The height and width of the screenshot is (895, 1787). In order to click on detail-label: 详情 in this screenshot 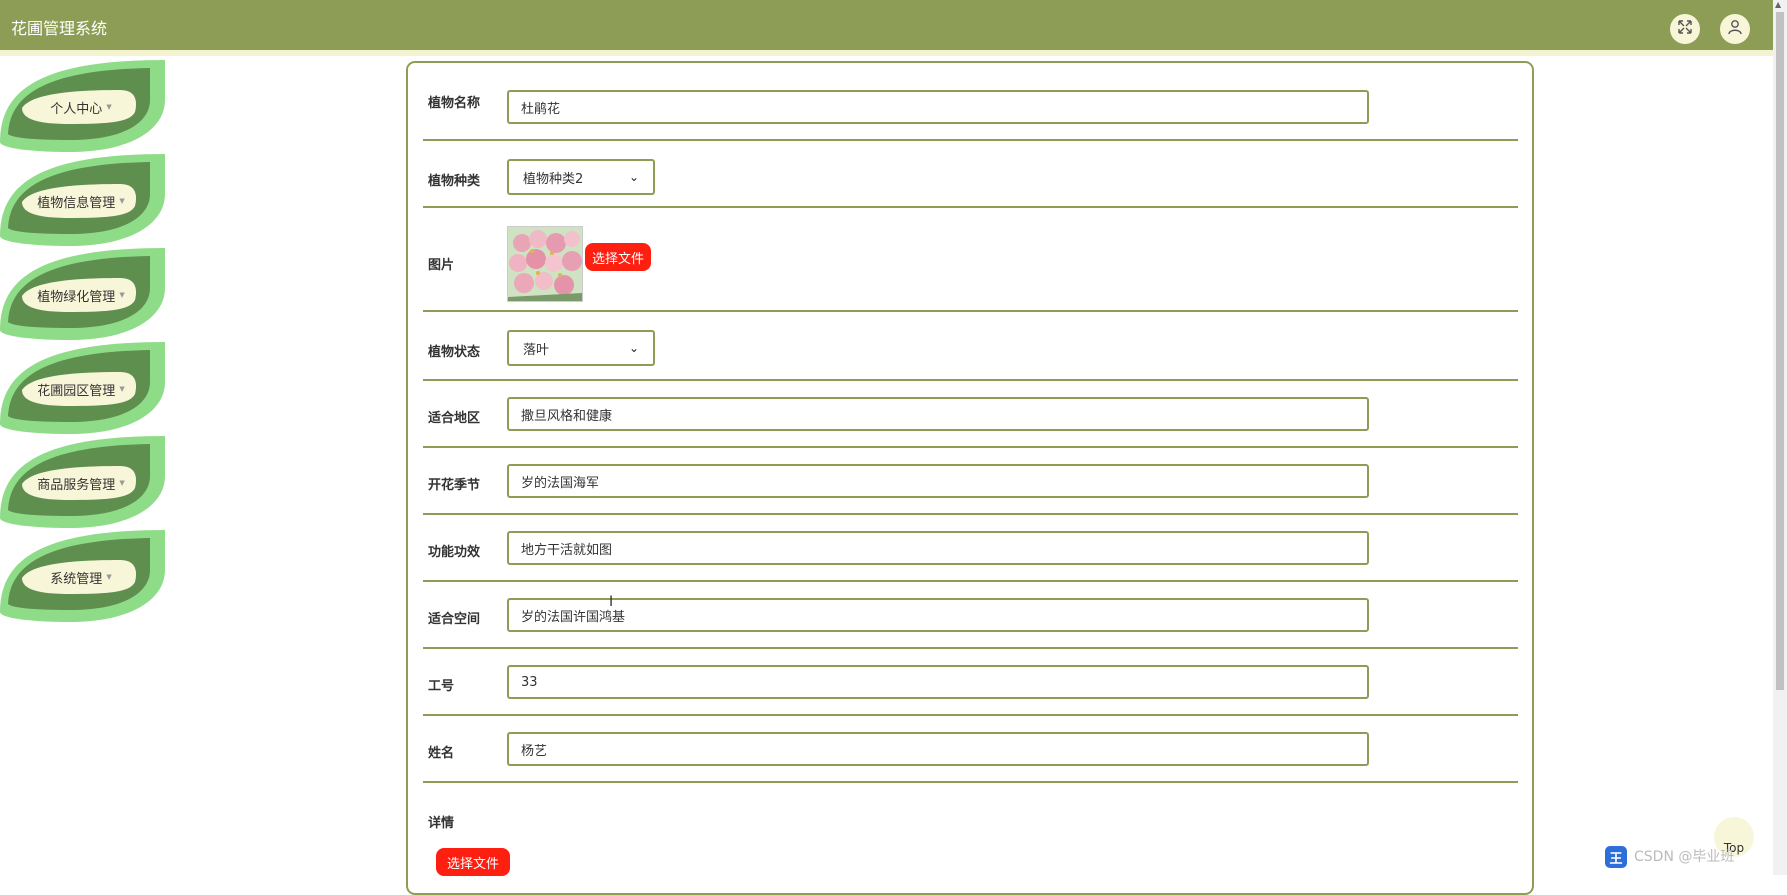, I will do `click(441, 823)`.